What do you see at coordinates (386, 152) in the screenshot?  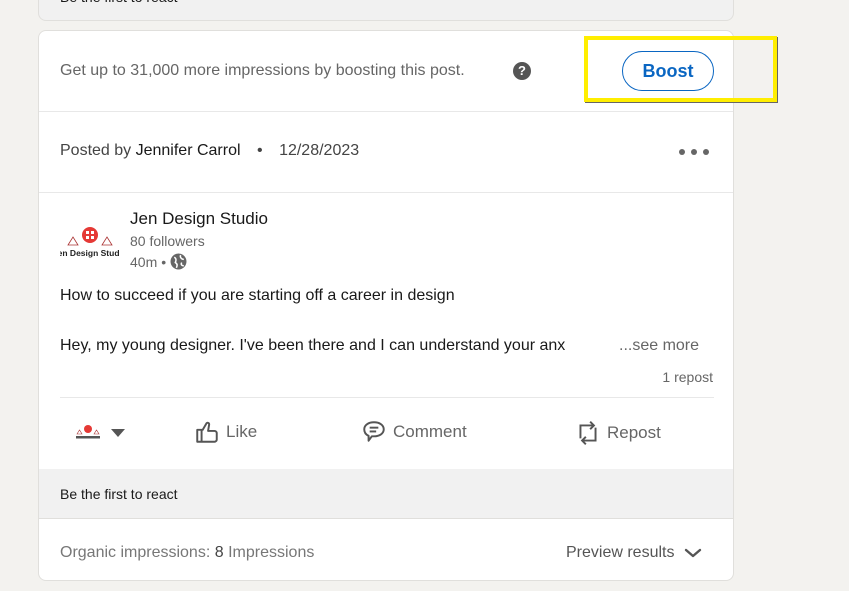 I see `posted-by-row: Posted by Jennifer Carrol • 12/28/2023` at bounding box center [386, 152].